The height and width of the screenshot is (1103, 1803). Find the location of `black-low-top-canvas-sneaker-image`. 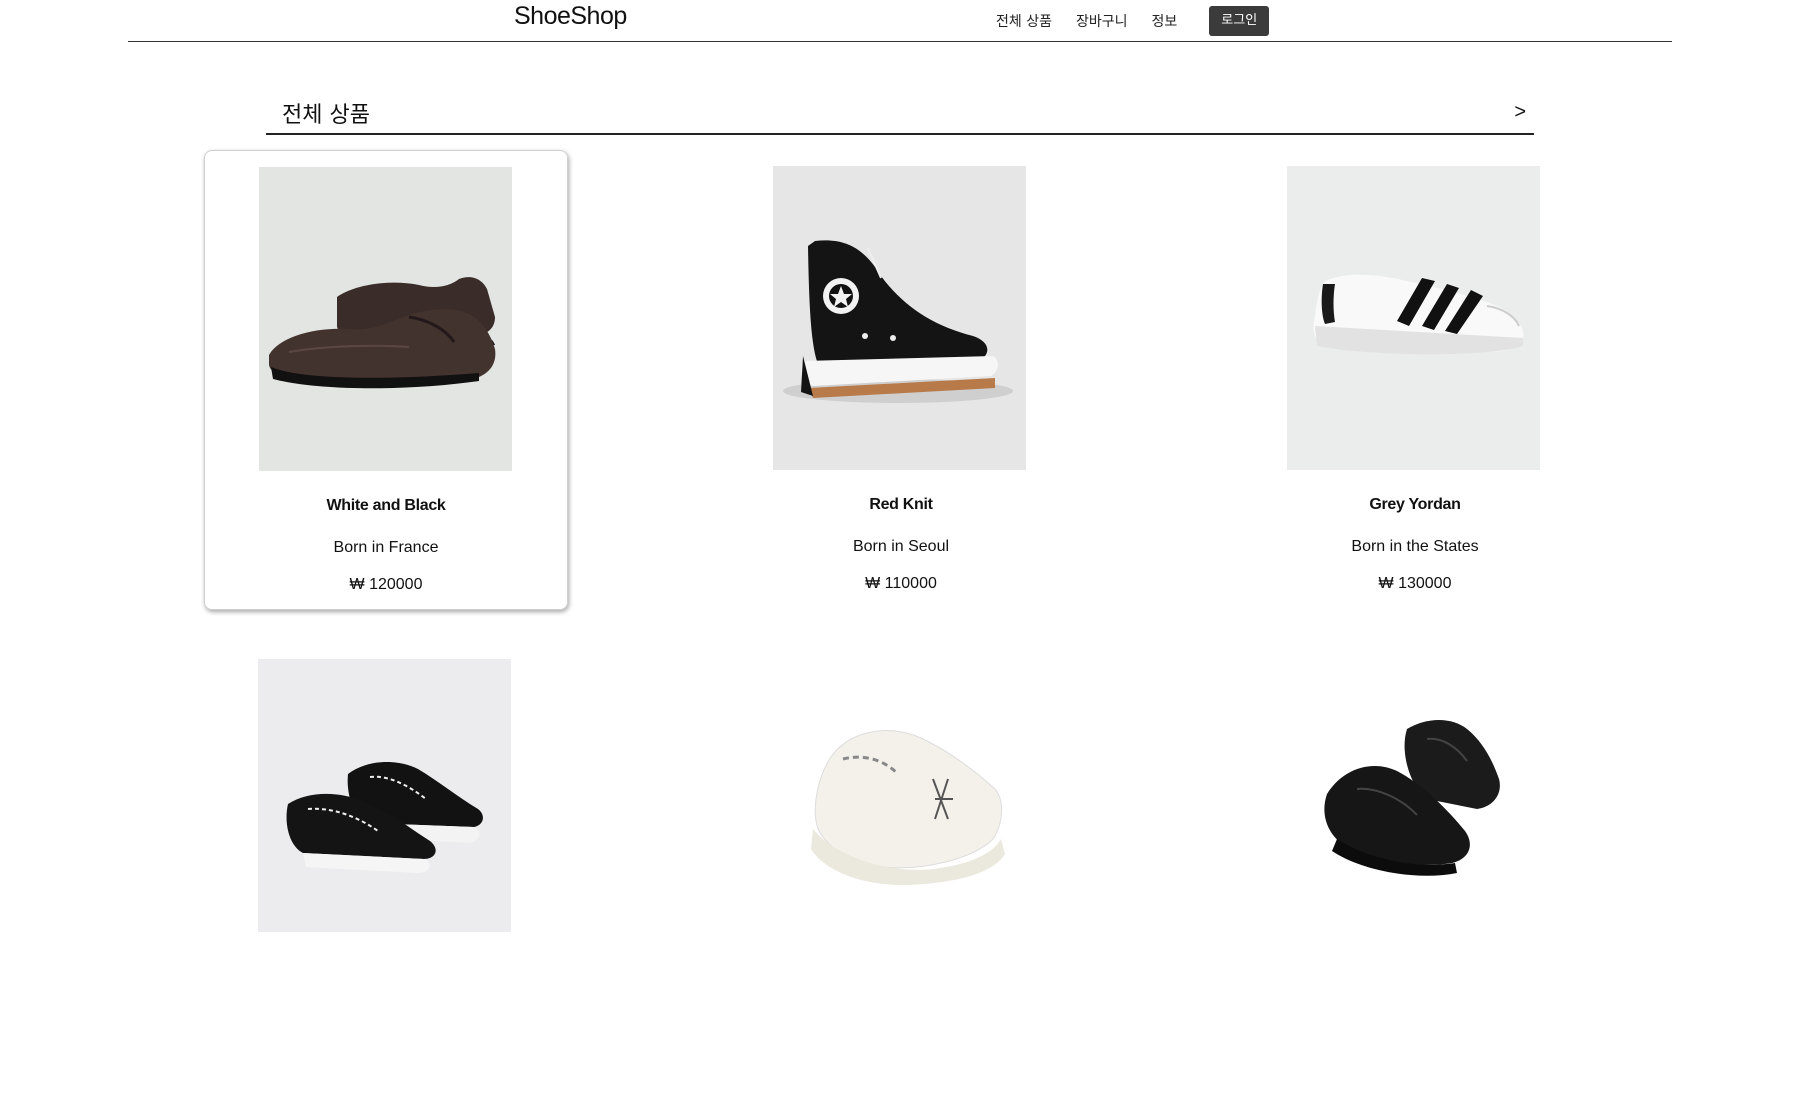

black-low-top-canvas-sneaker-image is located at coordinates (384, 795).